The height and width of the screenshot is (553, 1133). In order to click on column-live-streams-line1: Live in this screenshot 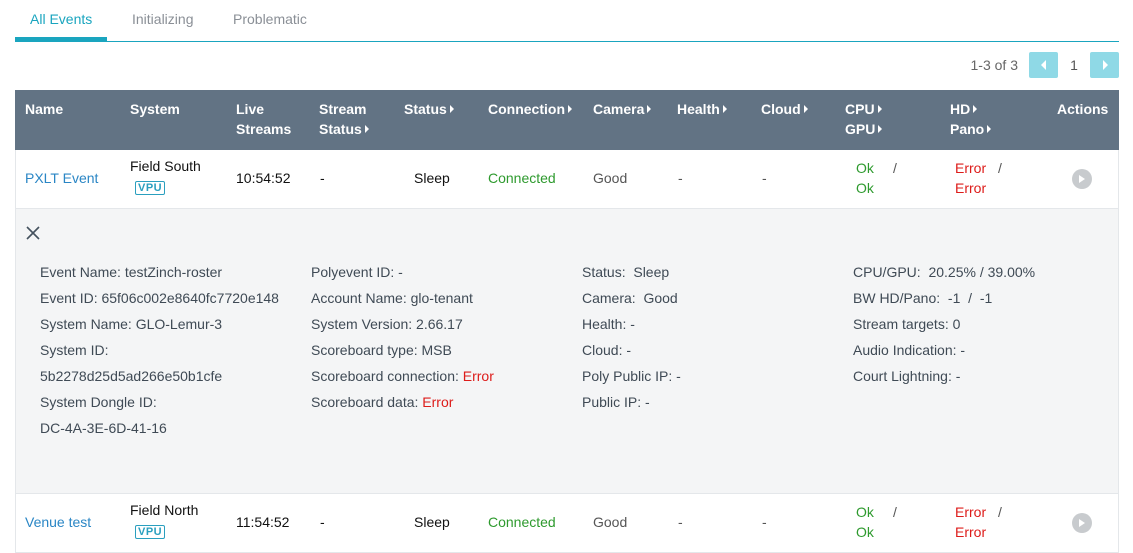, I will do `click(250, 109)`.